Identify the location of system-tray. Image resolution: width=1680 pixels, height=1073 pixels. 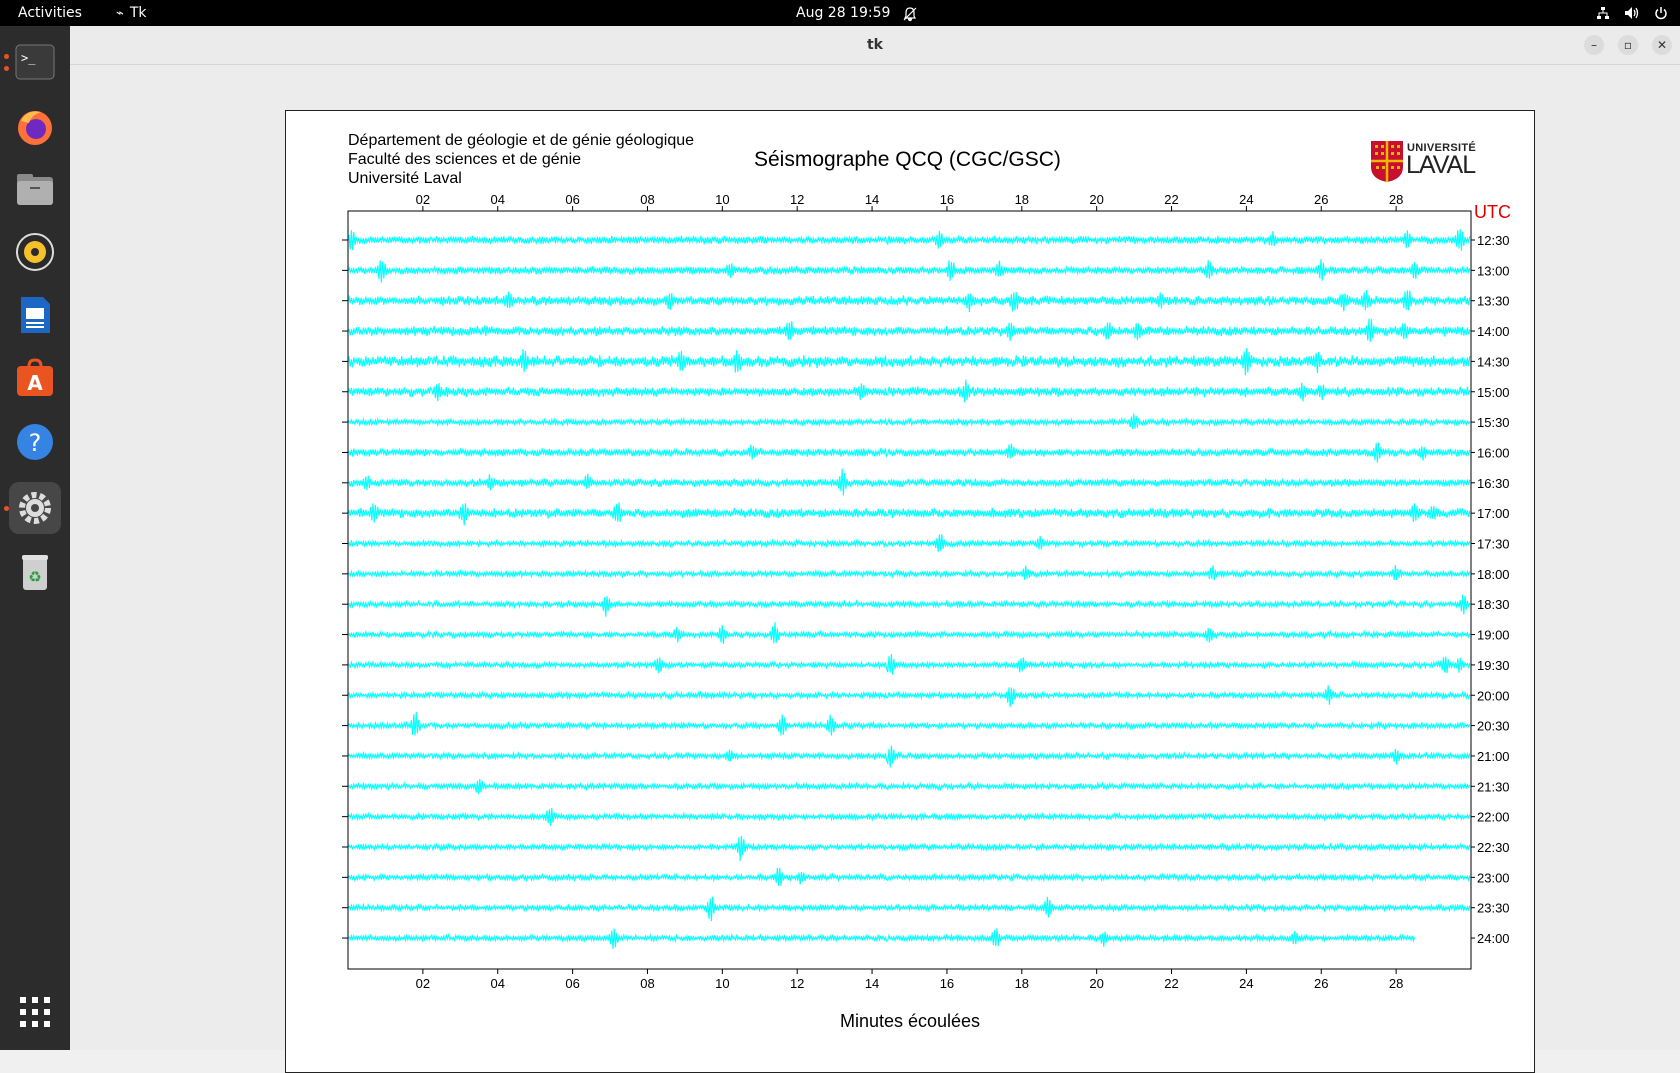
(1632, 13).